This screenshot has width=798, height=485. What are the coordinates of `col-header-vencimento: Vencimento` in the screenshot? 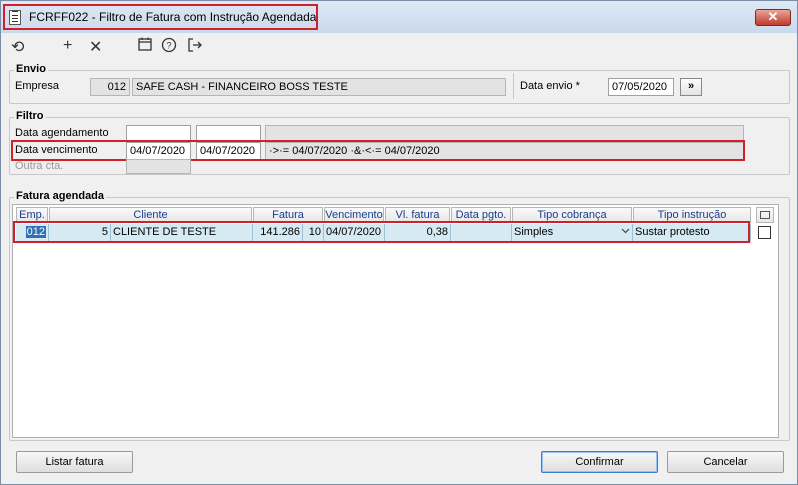 It's located at (354, 215).